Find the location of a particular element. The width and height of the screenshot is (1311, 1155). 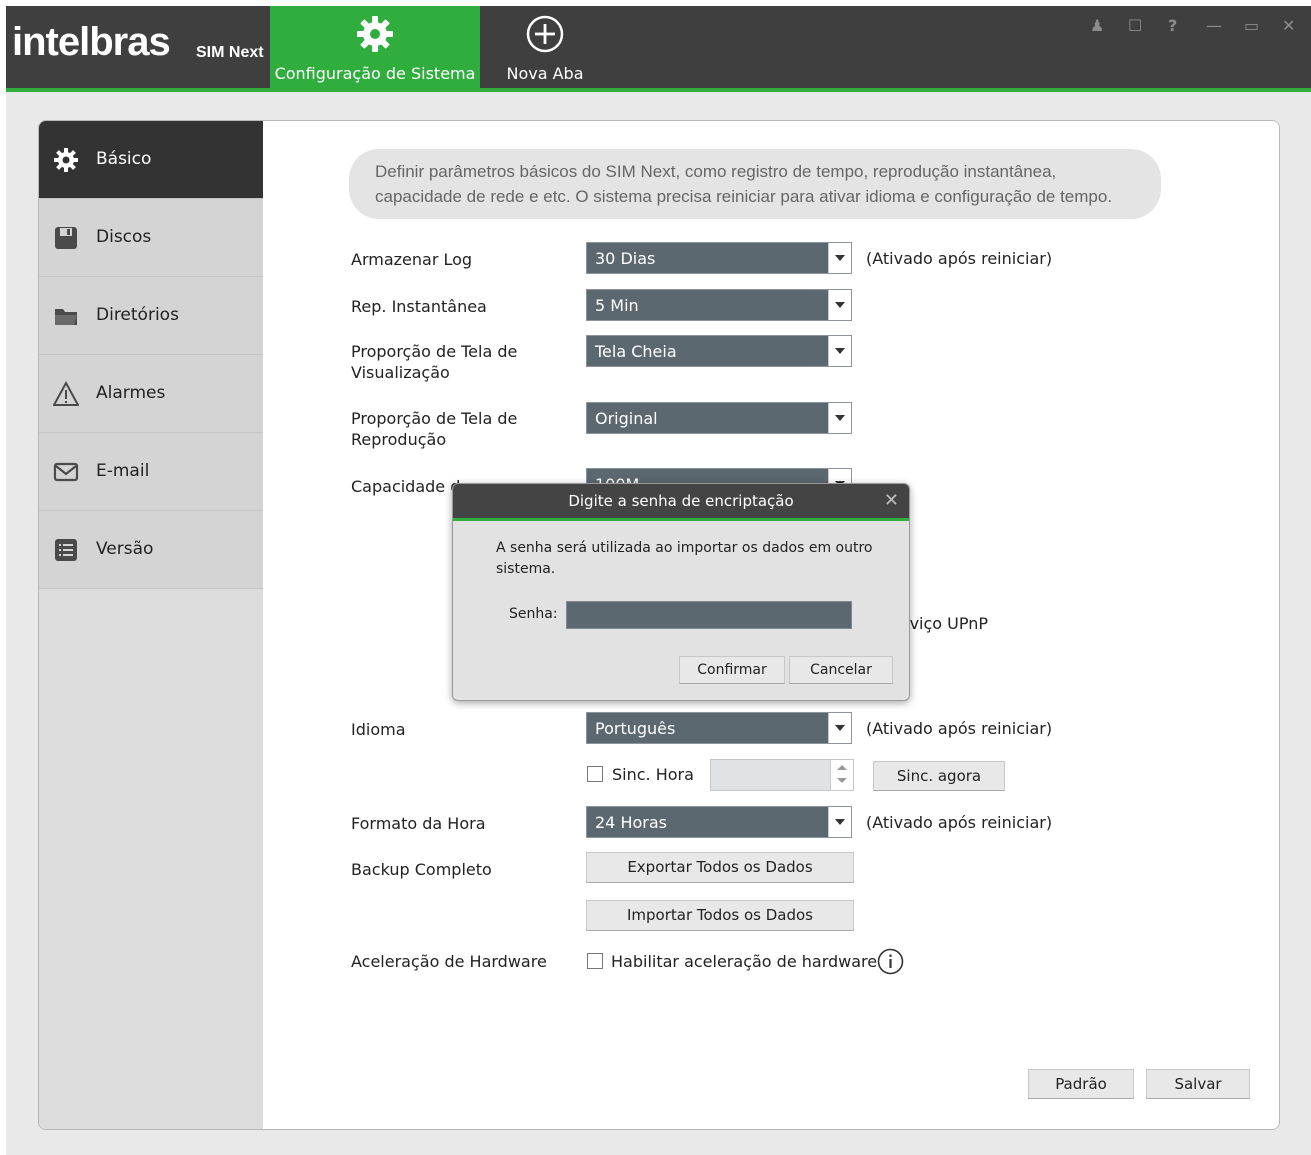

view-ratio-label: Proporção de Tela de Visualização is located at coordinates (434, 362).